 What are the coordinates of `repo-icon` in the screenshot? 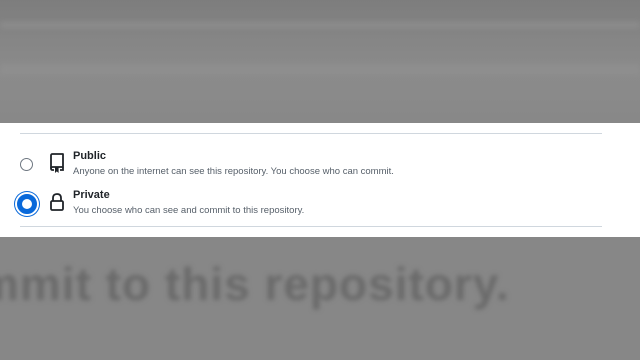 It's located at (57, 163).